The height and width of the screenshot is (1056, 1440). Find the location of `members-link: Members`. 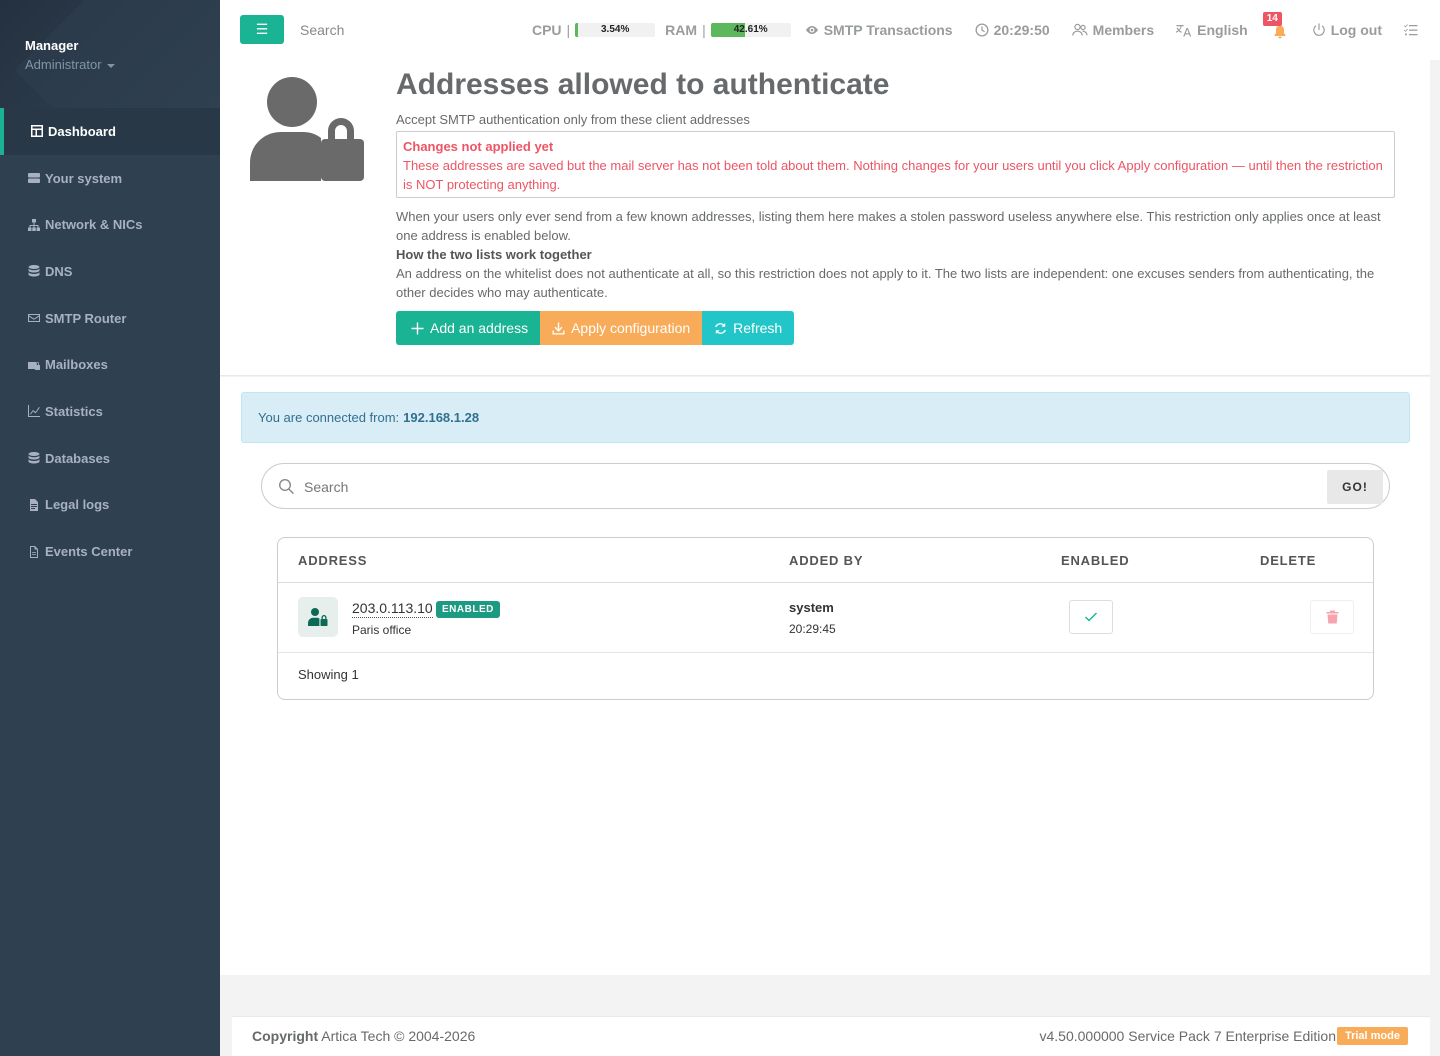

members-link: Members is located at coordinates (1113, 30).